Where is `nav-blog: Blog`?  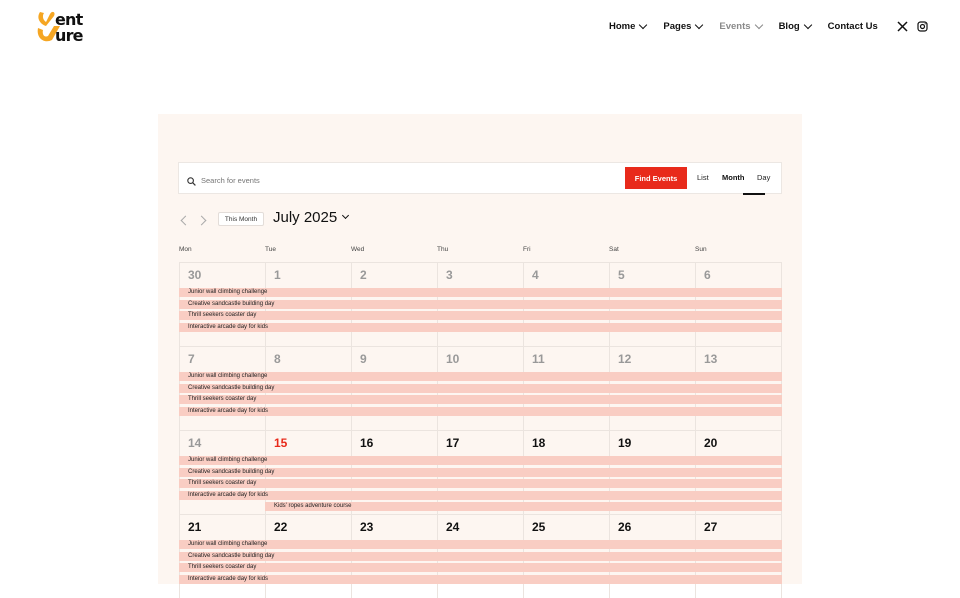
nav-blog: Blog is located at coordinates (795, 26).